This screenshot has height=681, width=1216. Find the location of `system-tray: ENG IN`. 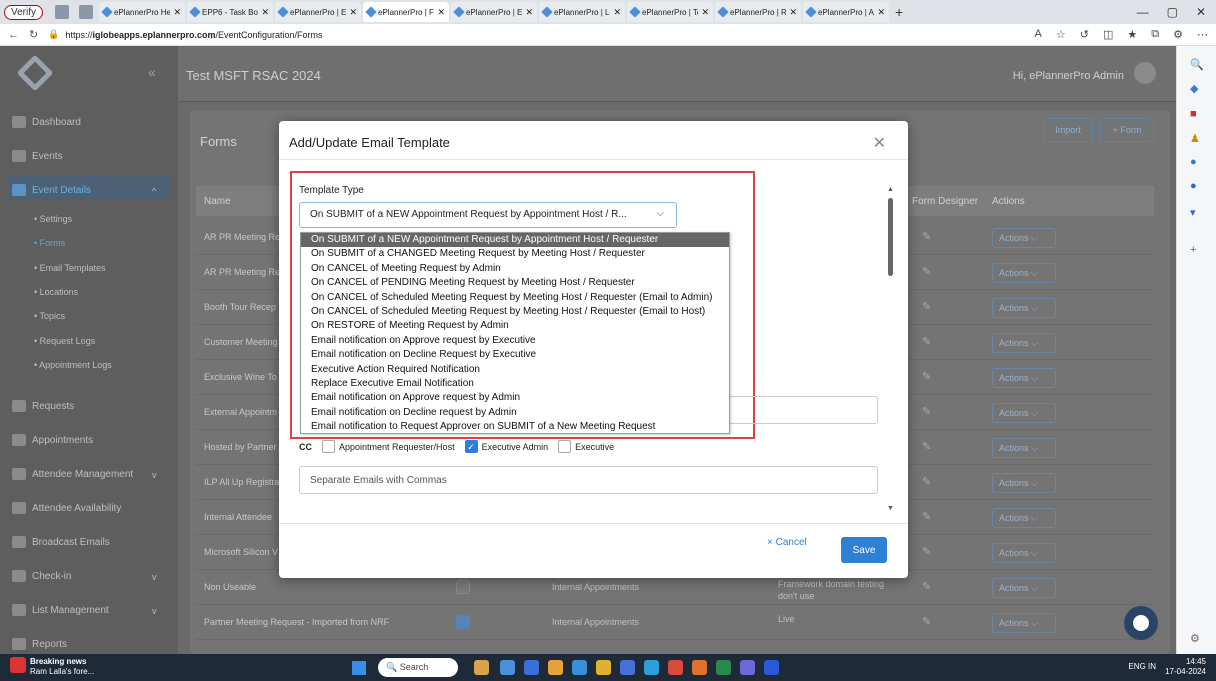

system-tray: ENG IN is located at coordinates (1142, 666).